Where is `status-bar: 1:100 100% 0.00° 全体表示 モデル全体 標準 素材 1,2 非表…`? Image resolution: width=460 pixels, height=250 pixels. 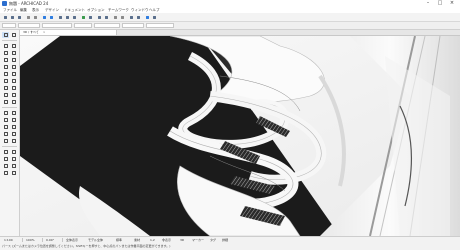
status-bar: 1:100 100% 0.00° 全体表示 モデル全体 標準 素材 1,2 非表… is located at coordinates (230, 243).